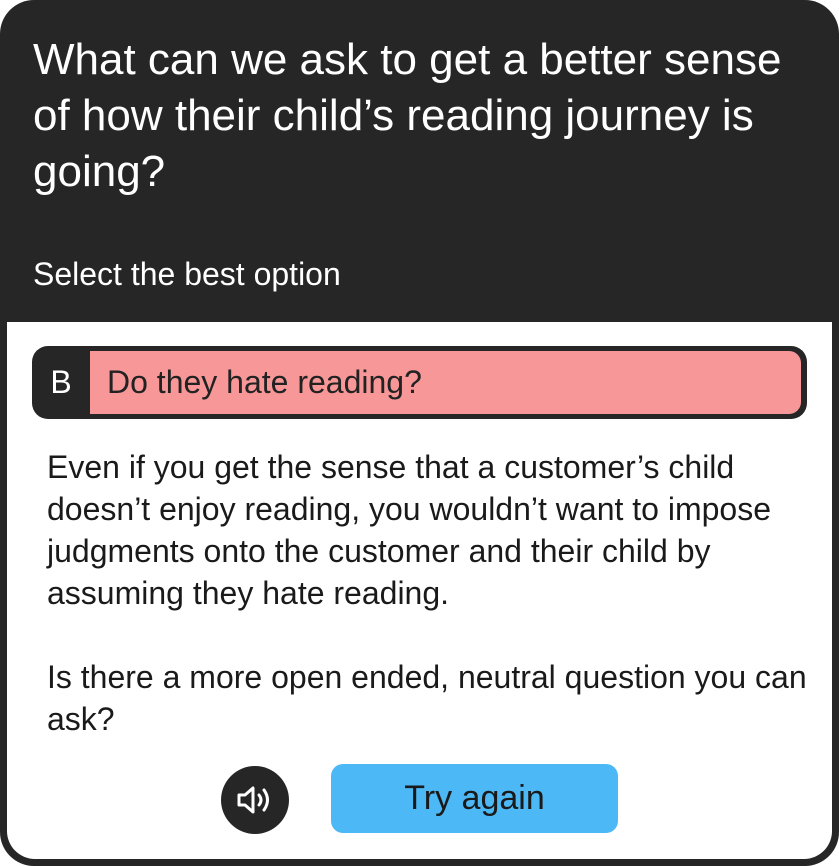  I want to click on play-audio-button, so click(255, 800).